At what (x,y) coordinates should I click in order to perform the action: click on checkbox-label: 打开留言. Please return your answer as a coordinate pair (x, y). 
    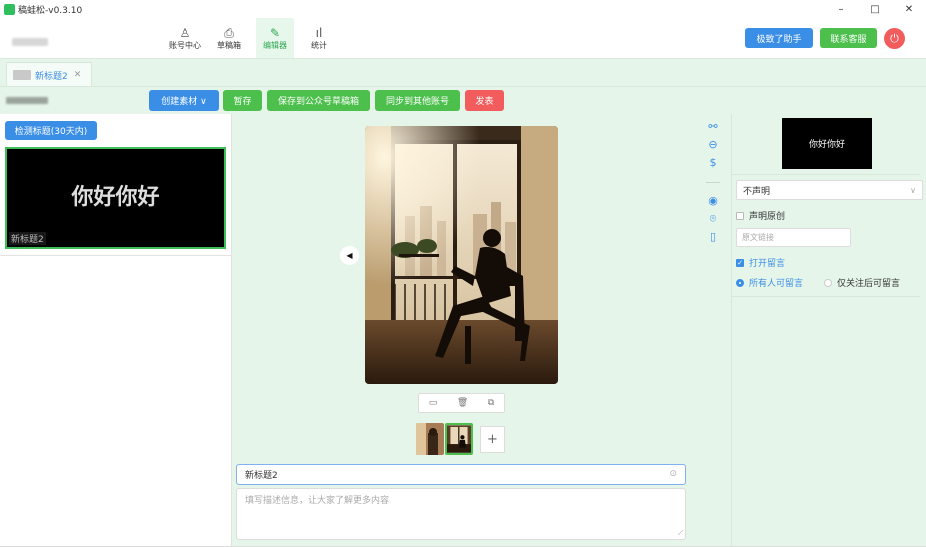
    Looking at the image, I should click on (767, 264).